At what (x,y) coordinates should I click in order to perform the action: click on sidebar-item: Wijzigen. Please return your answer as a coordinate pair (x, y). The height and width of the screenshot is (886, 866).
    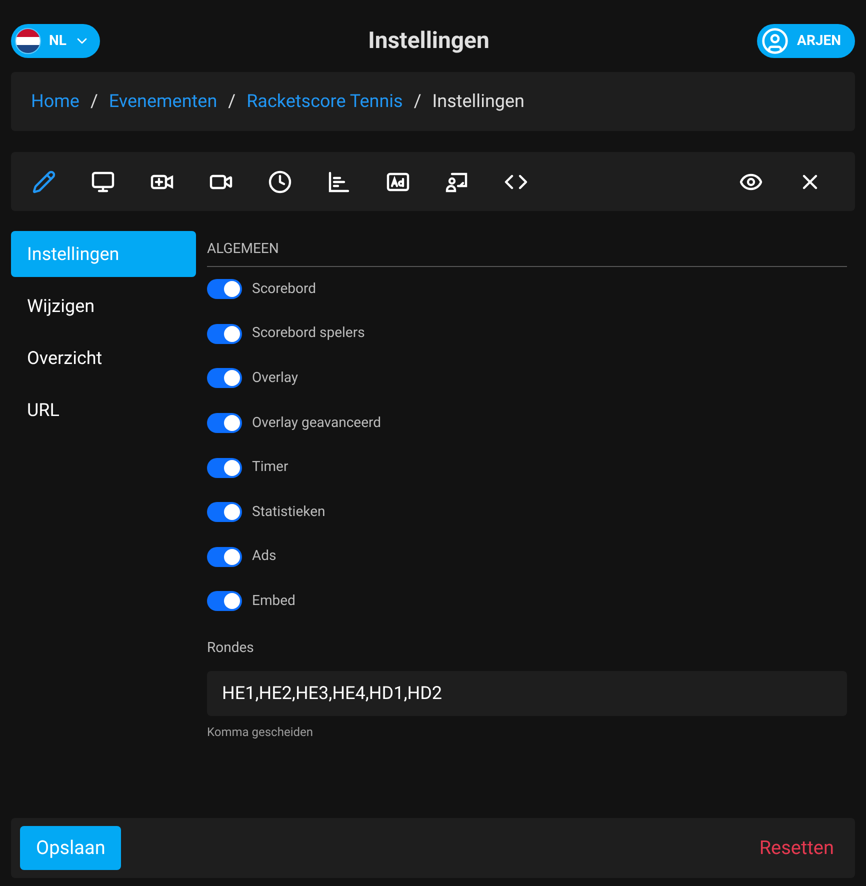
    Looking at the image, I should click on (103, 306).